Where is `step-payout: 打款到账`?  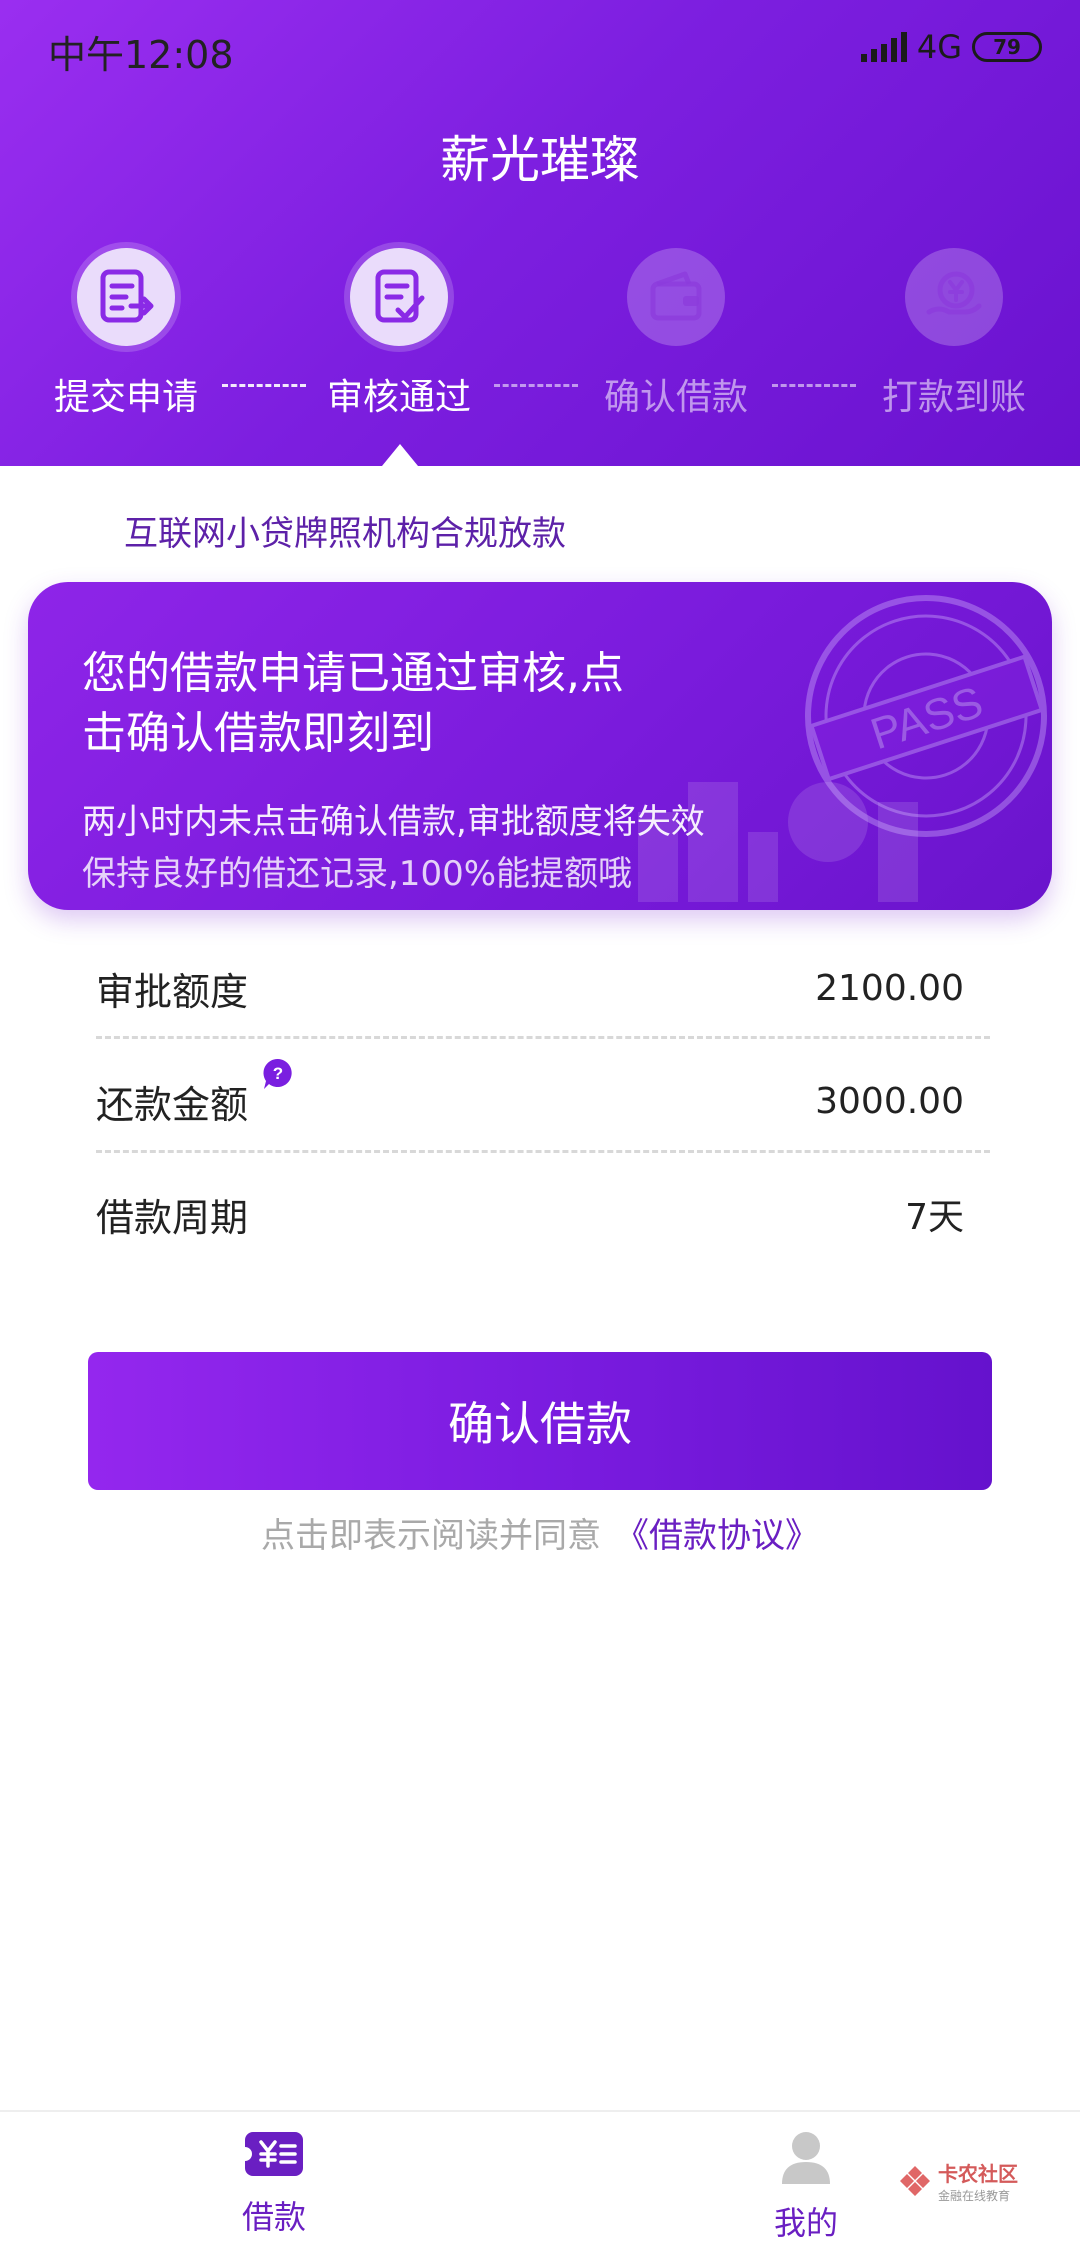 step-payout: 打款到账 is located at coordinates (947, 334).